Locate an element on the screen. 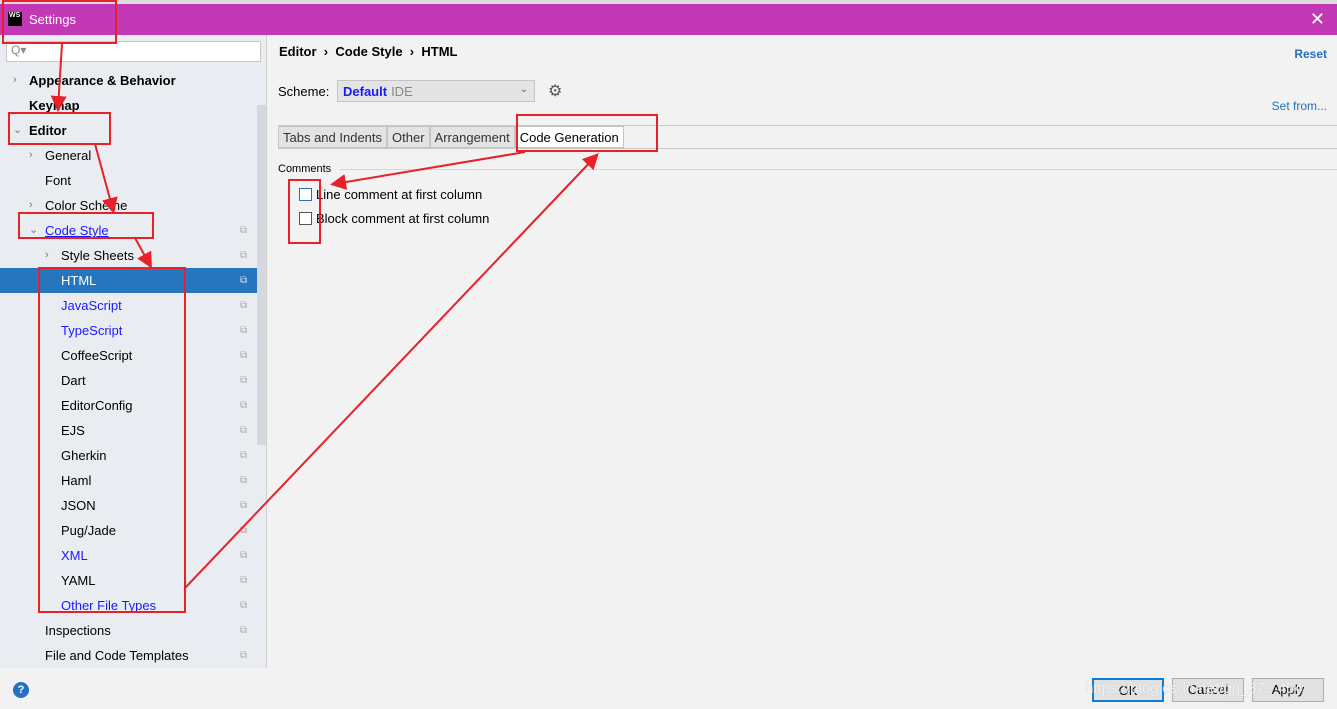  sidebar-item-label: Color Scheme is located at coordinates (86, 205).